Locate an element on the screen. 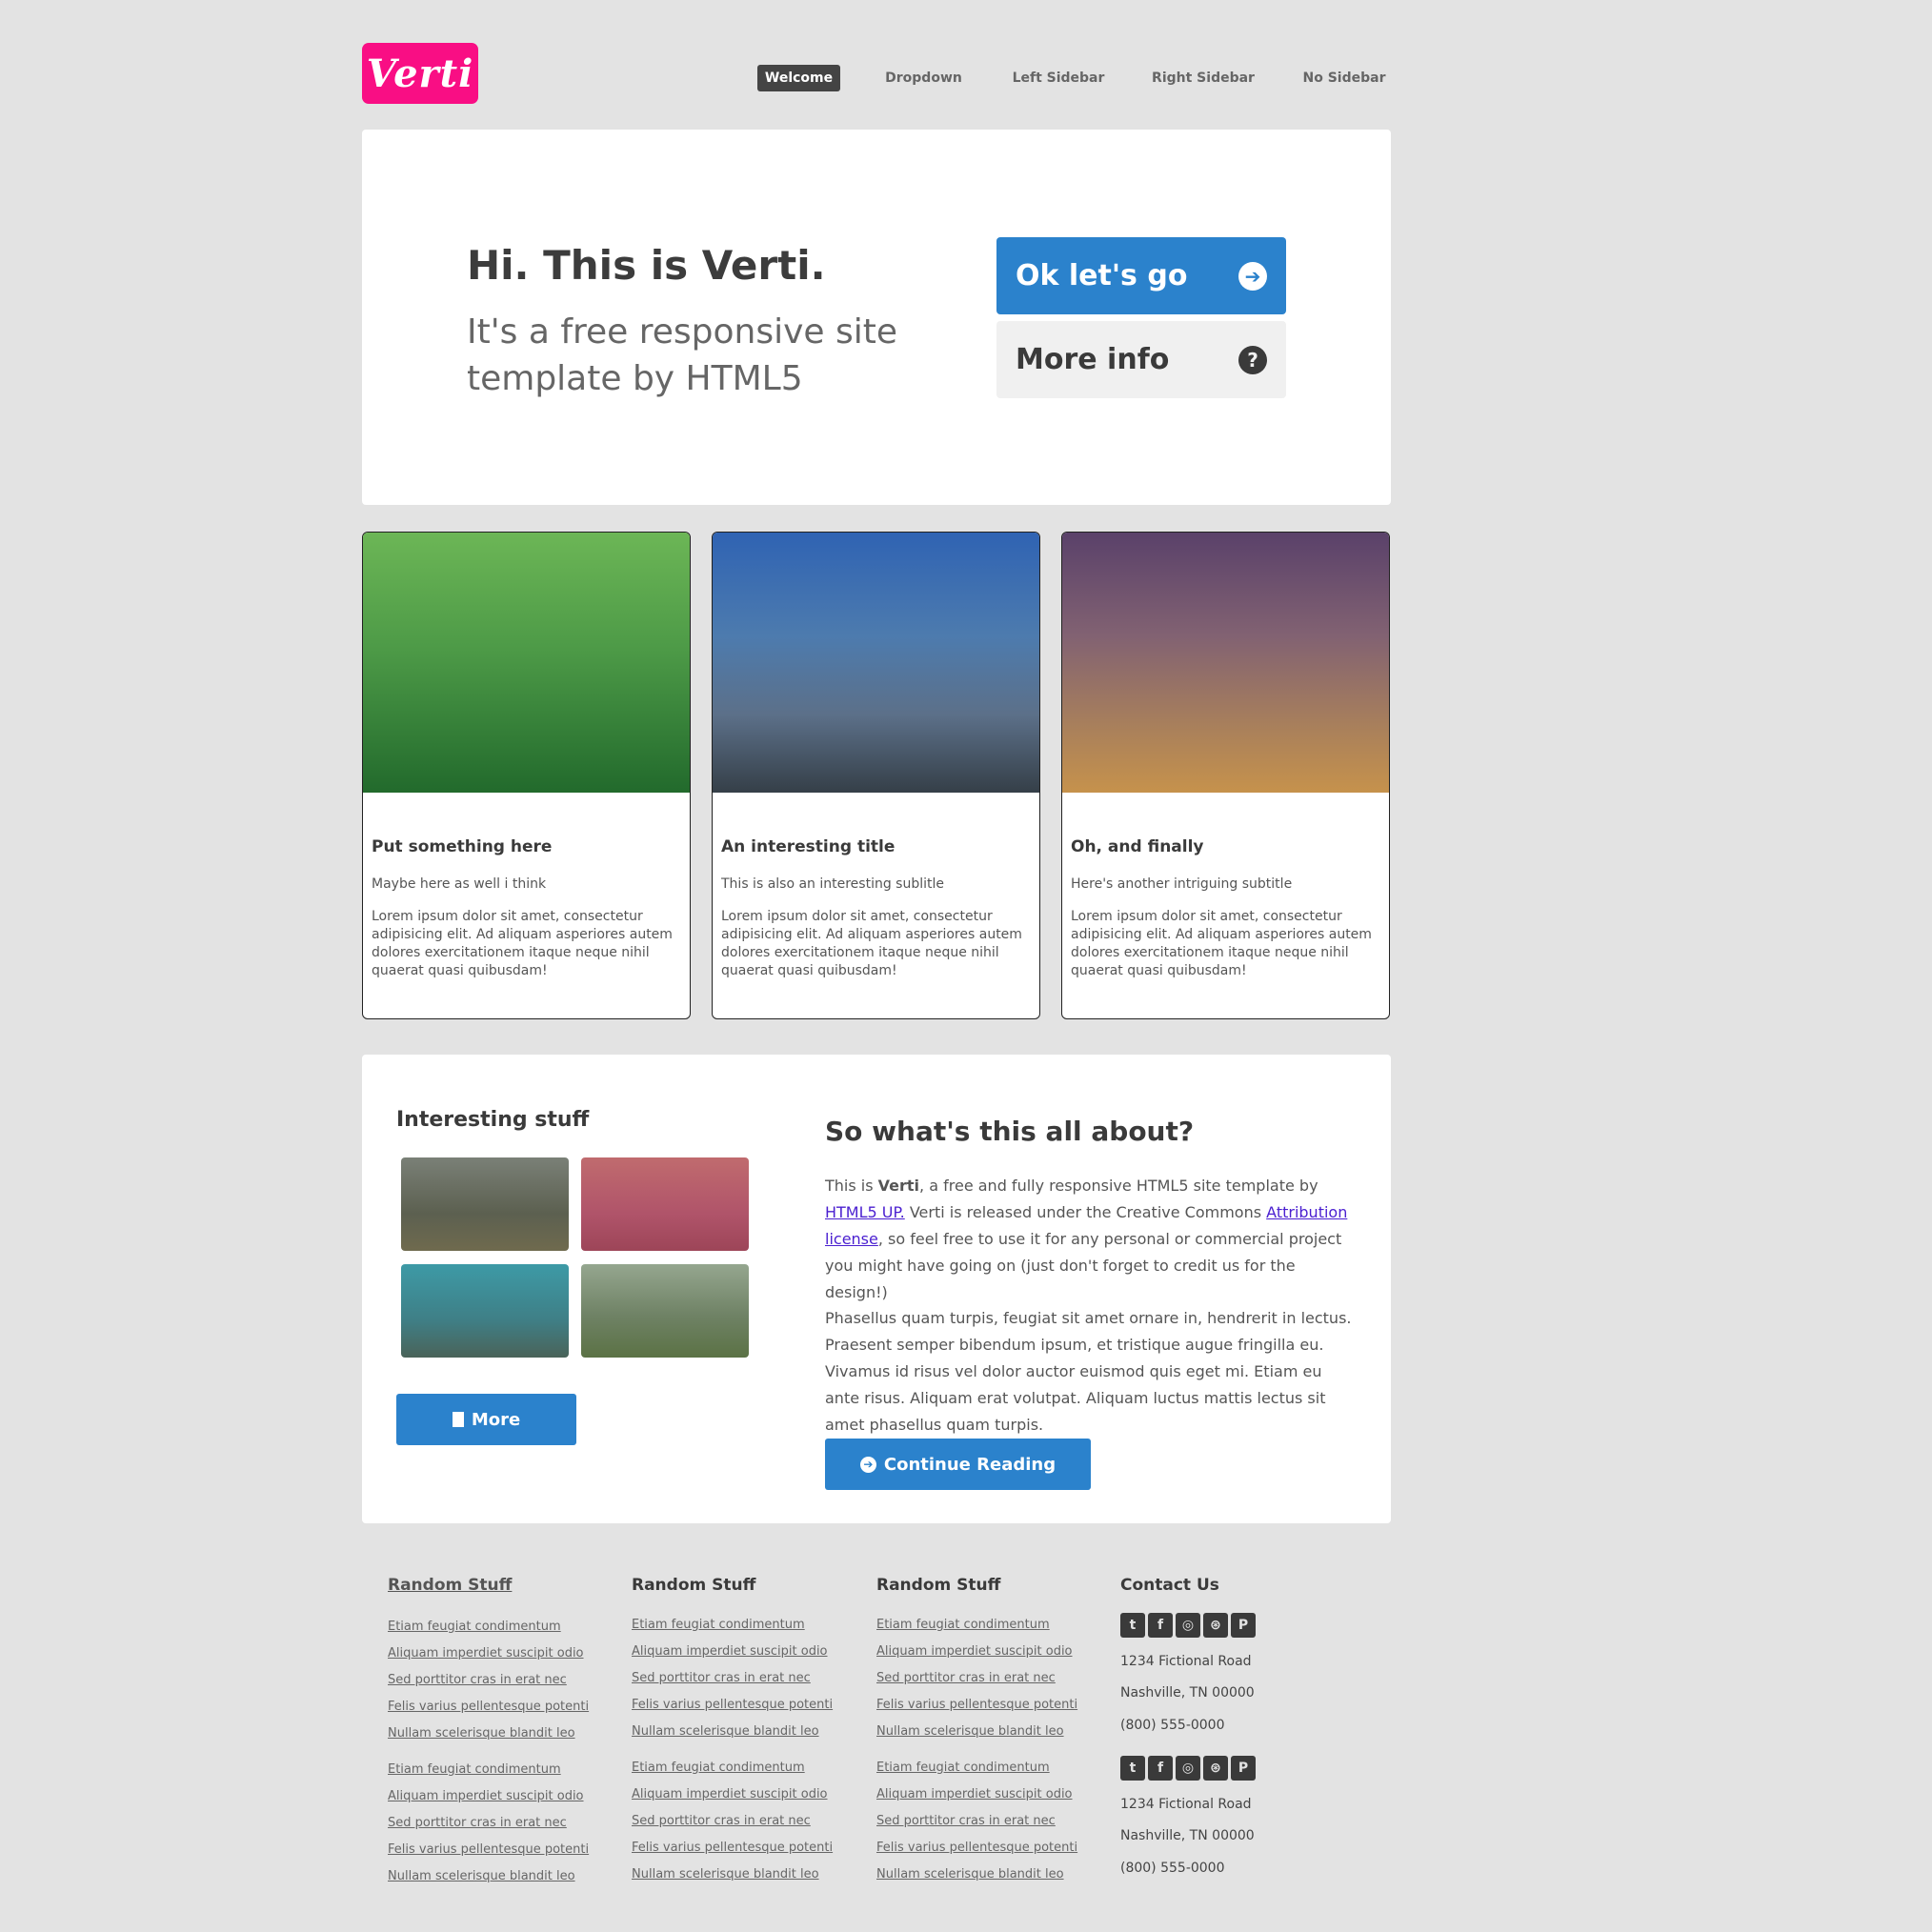 The height and width of the screenshot is (1932, 1932). banner-title: Hi. This is Verti. is located at coordinates (647, 266).